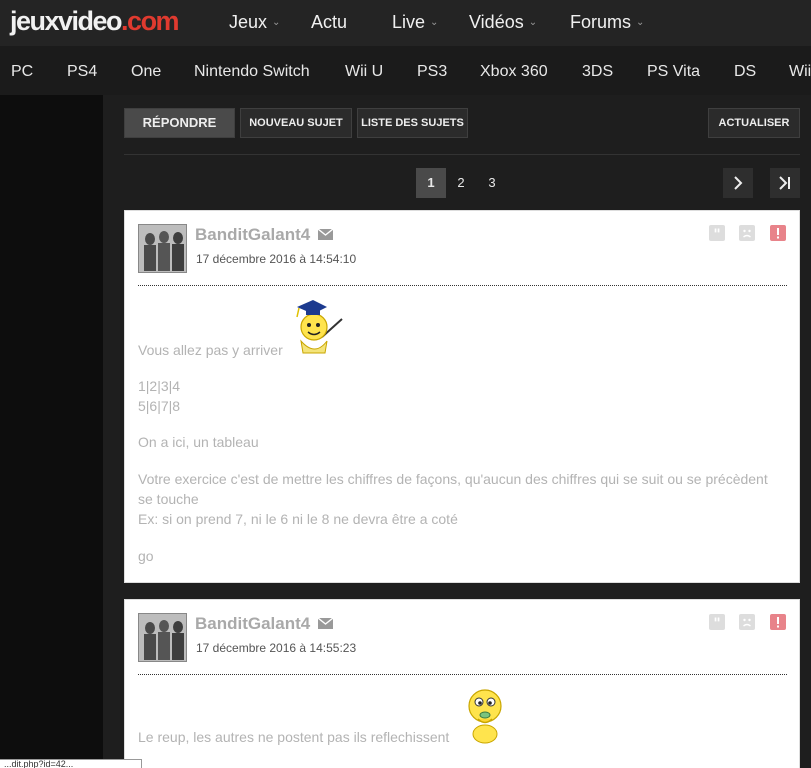  Describe the element at coordinates (431, 183) in the screenshot. I see `page-1: 1` at that location.